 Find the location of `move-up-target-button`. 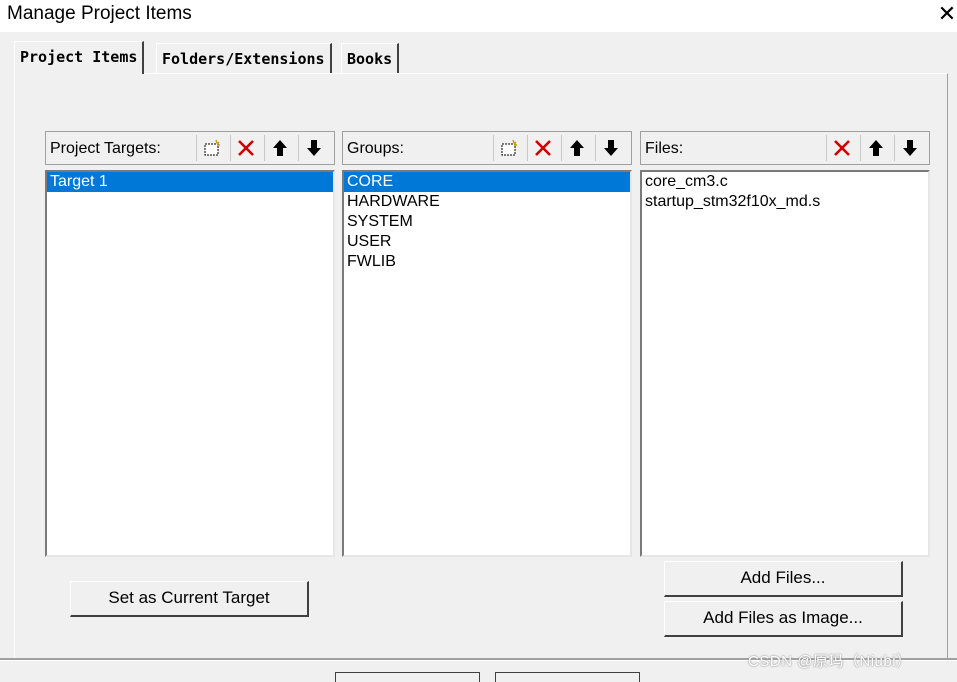

move-up-target-button is located at coordinates (279, 148).